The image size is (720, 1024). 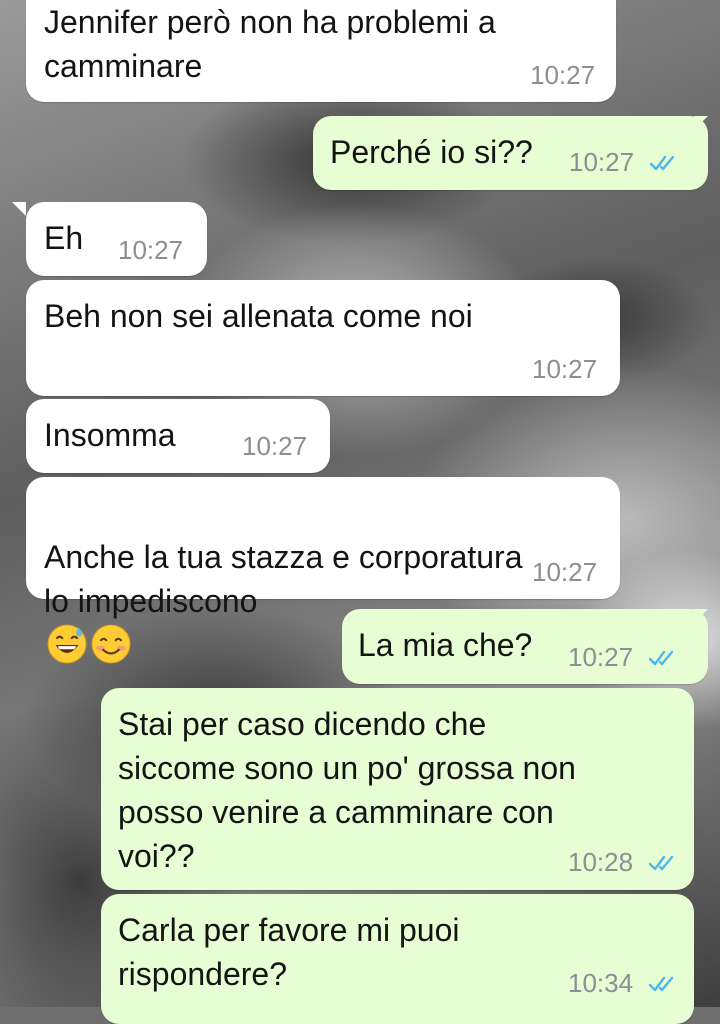 I want to click on message-bubble-incoming: Insomma 10:27, so click(x=178, y=436).